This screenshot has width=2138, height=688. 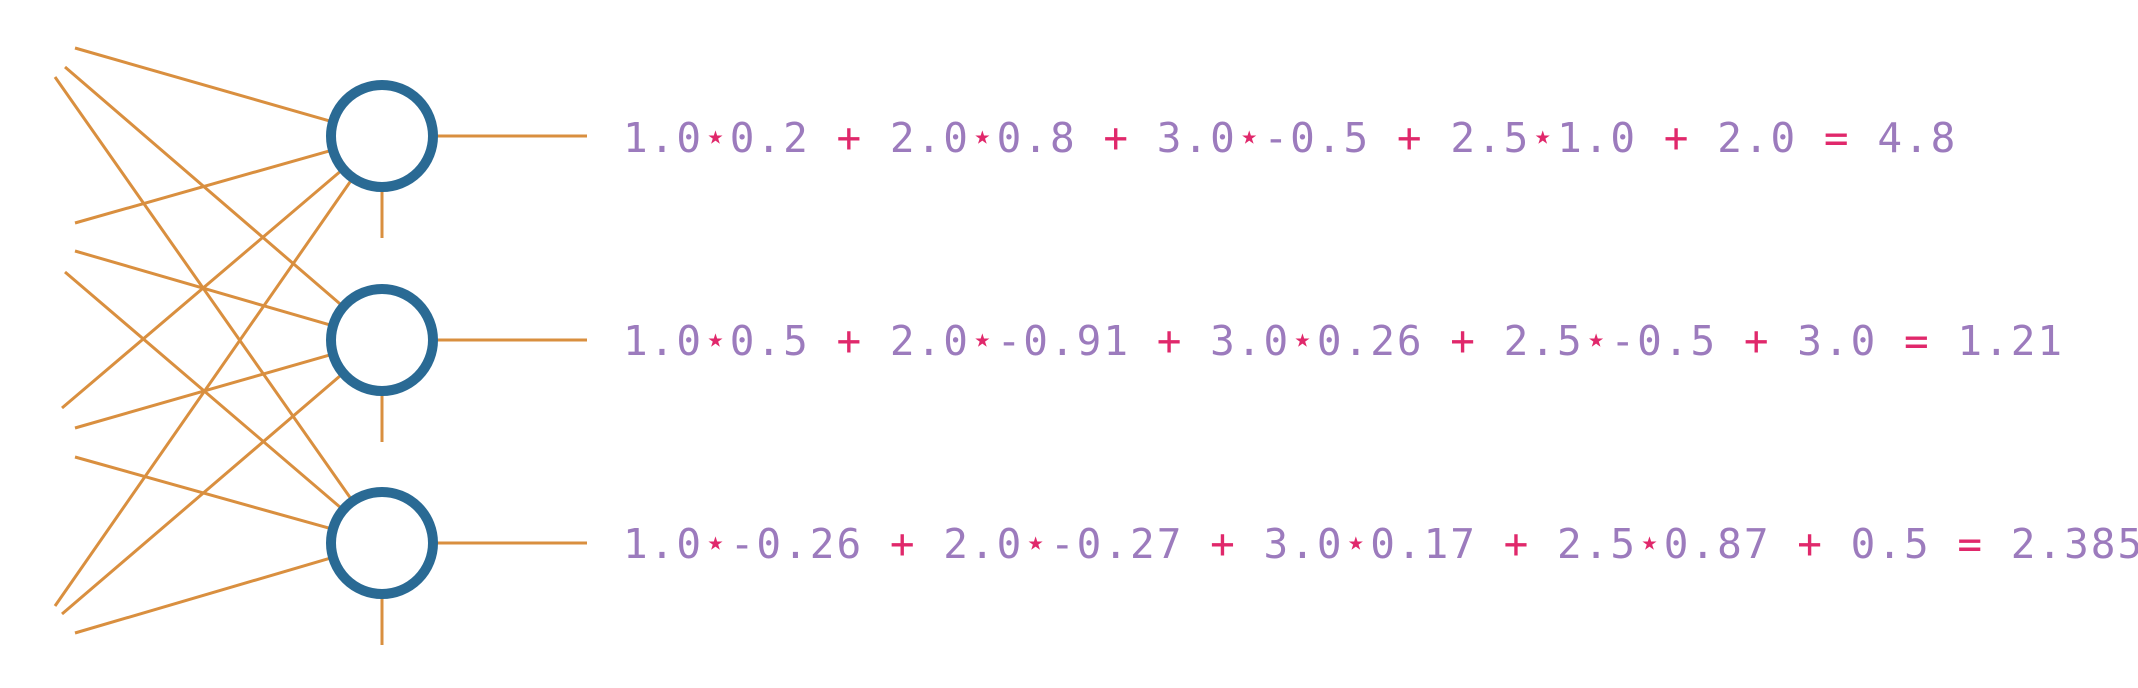 I want to click on bias-value: 0.5, so click(x=1890, y=544).